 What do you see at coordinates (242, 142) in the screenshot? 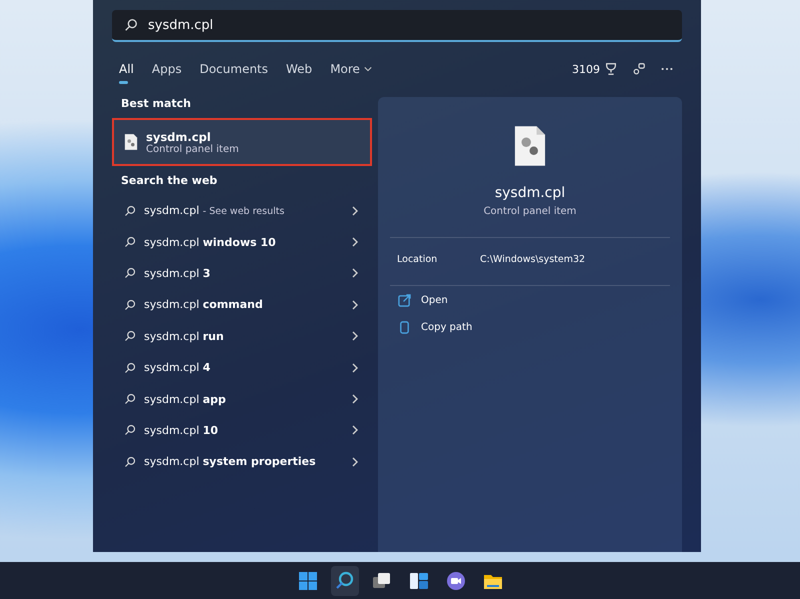
I see `best-match-item: sysdm.cpl Control panel item` at bounding box center [242, 142].